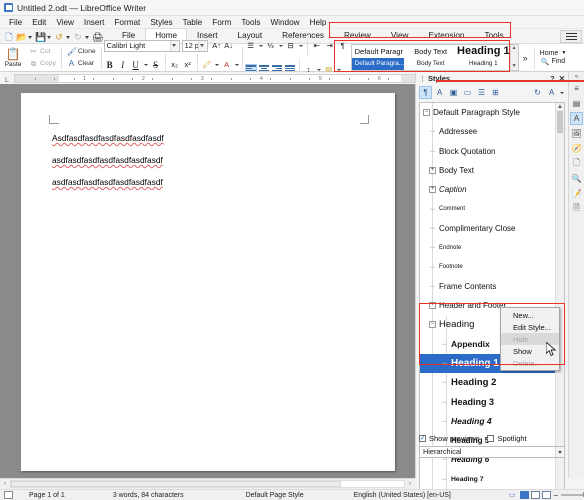  Describe the element at coordinates (425, 92) in the screenshot. I see `paragraph-styles-icon: ¶` at that location.